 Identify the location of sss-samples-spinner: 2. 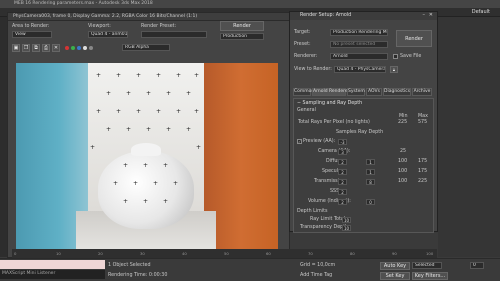
(342, 192).